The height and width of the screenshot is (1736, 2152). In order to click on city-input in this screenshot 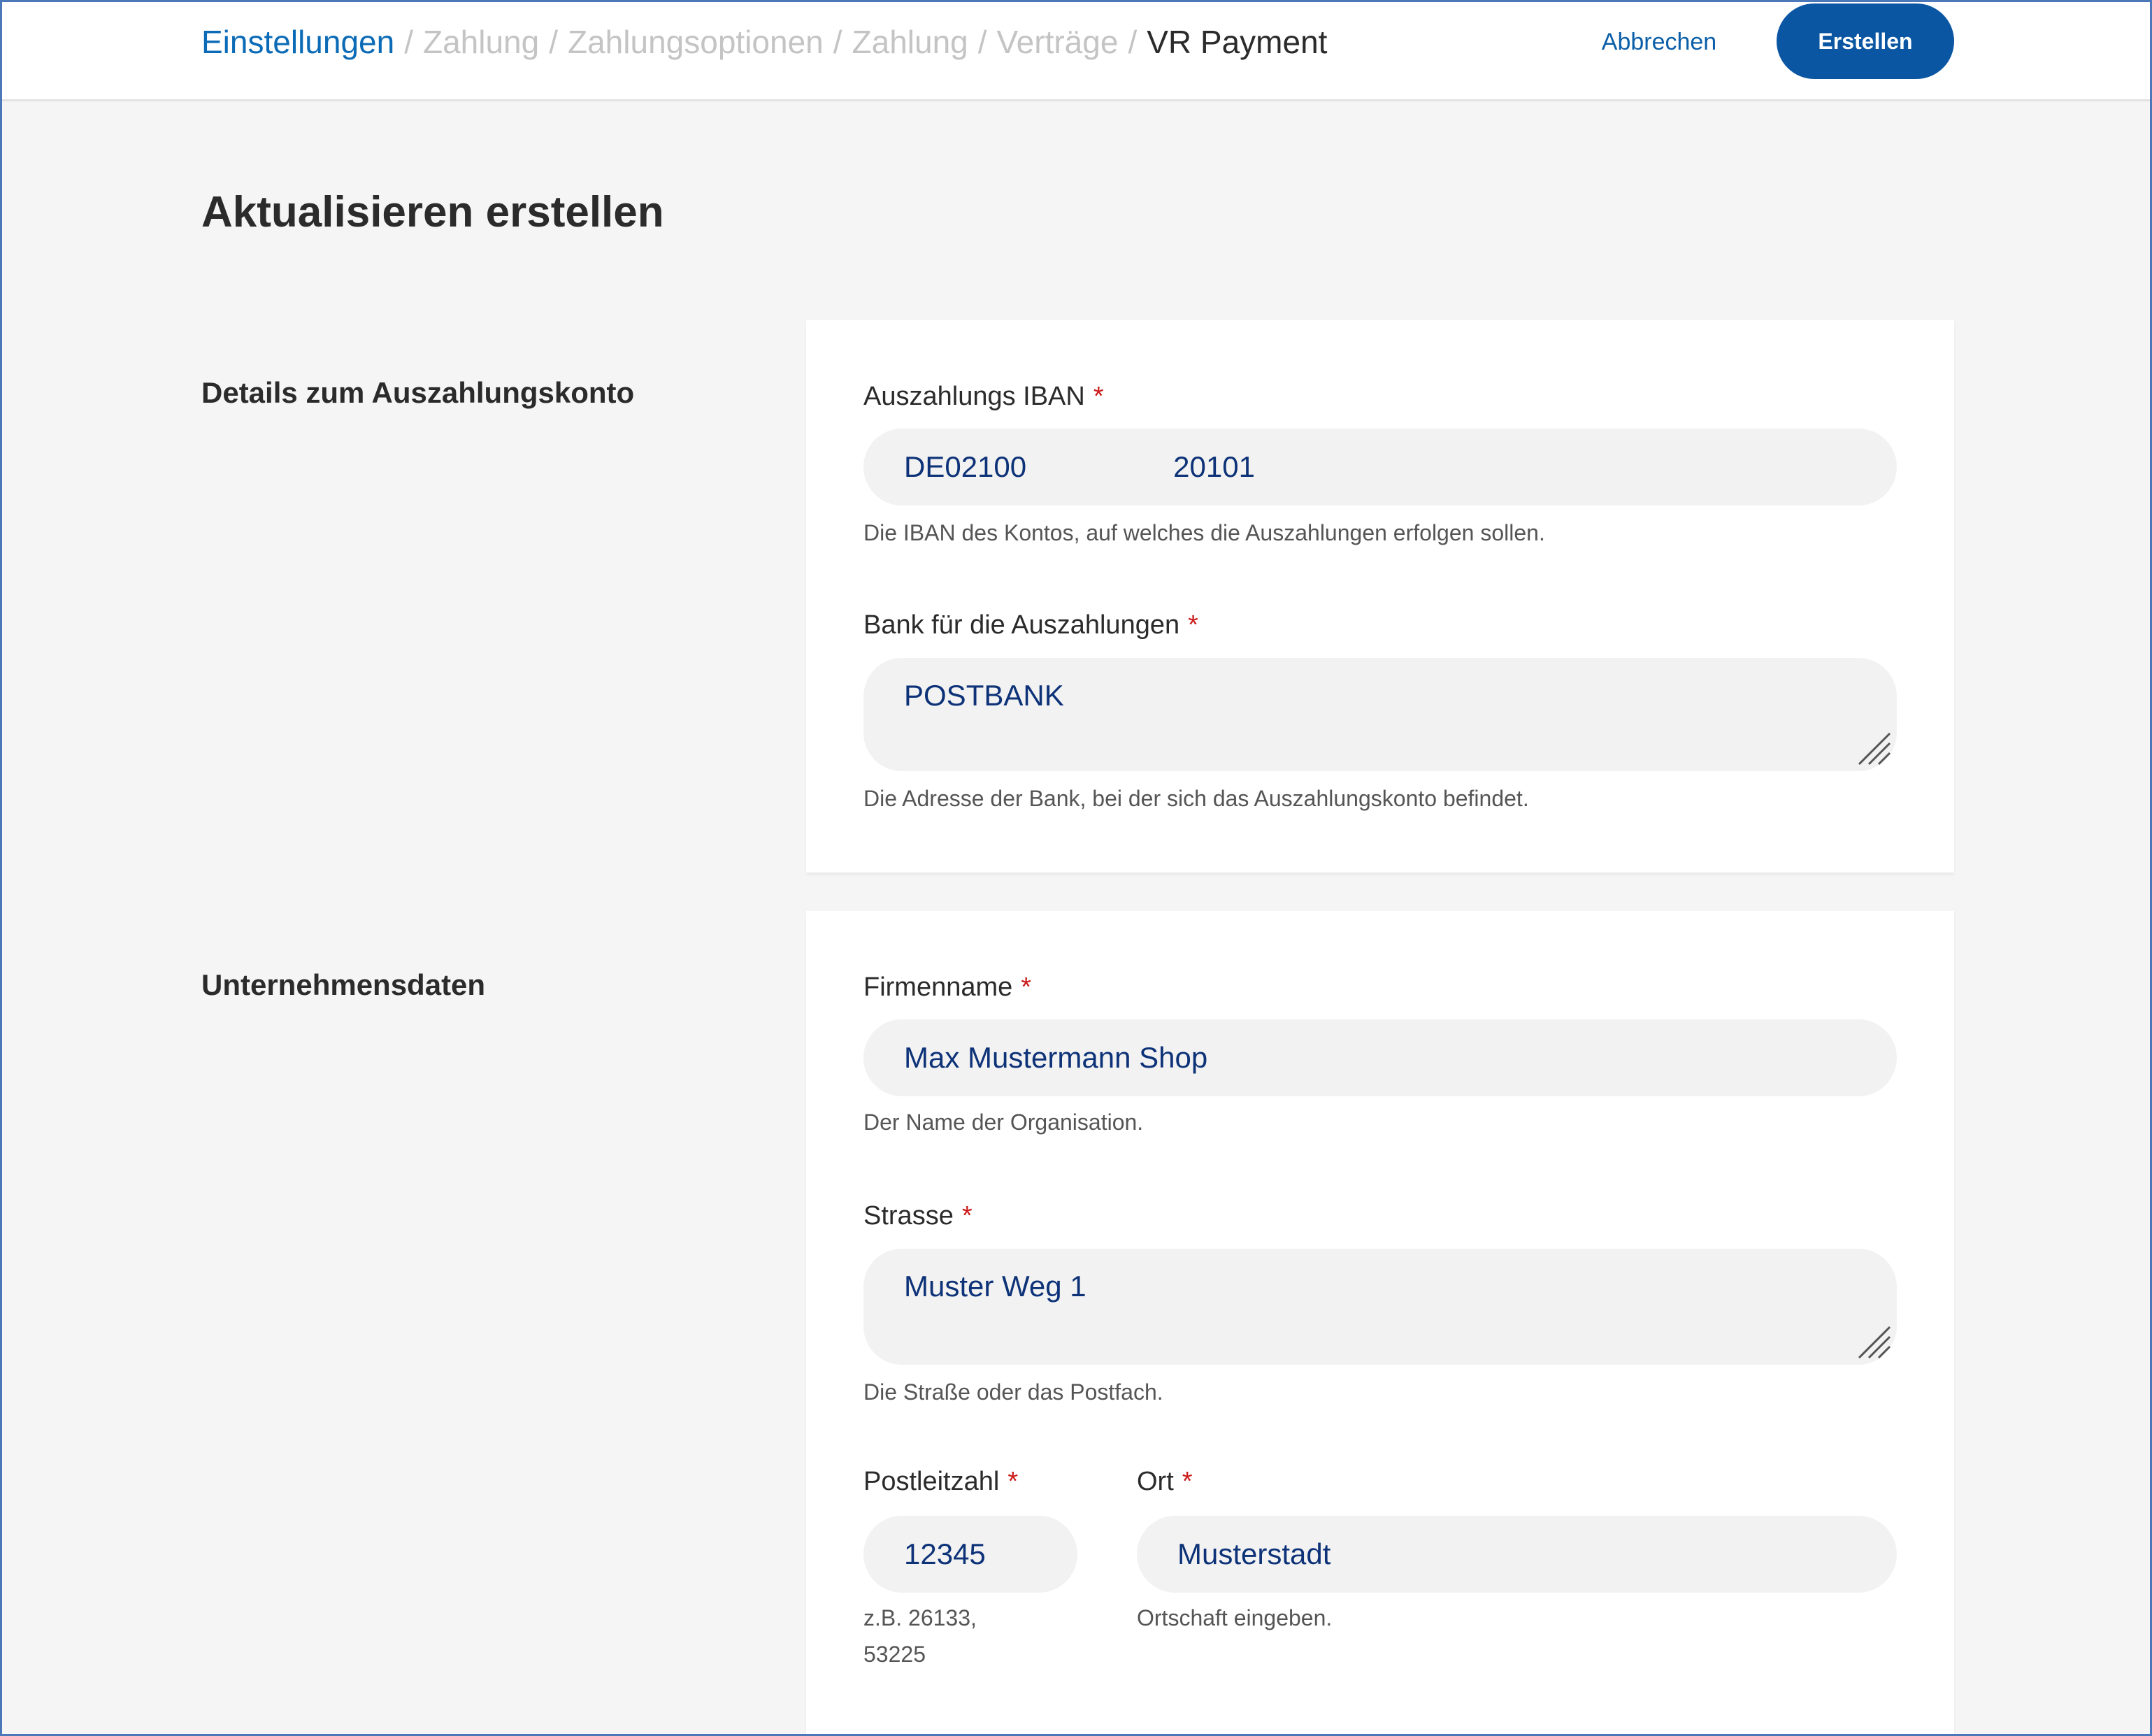, I will do `click(1517, 1554)`.